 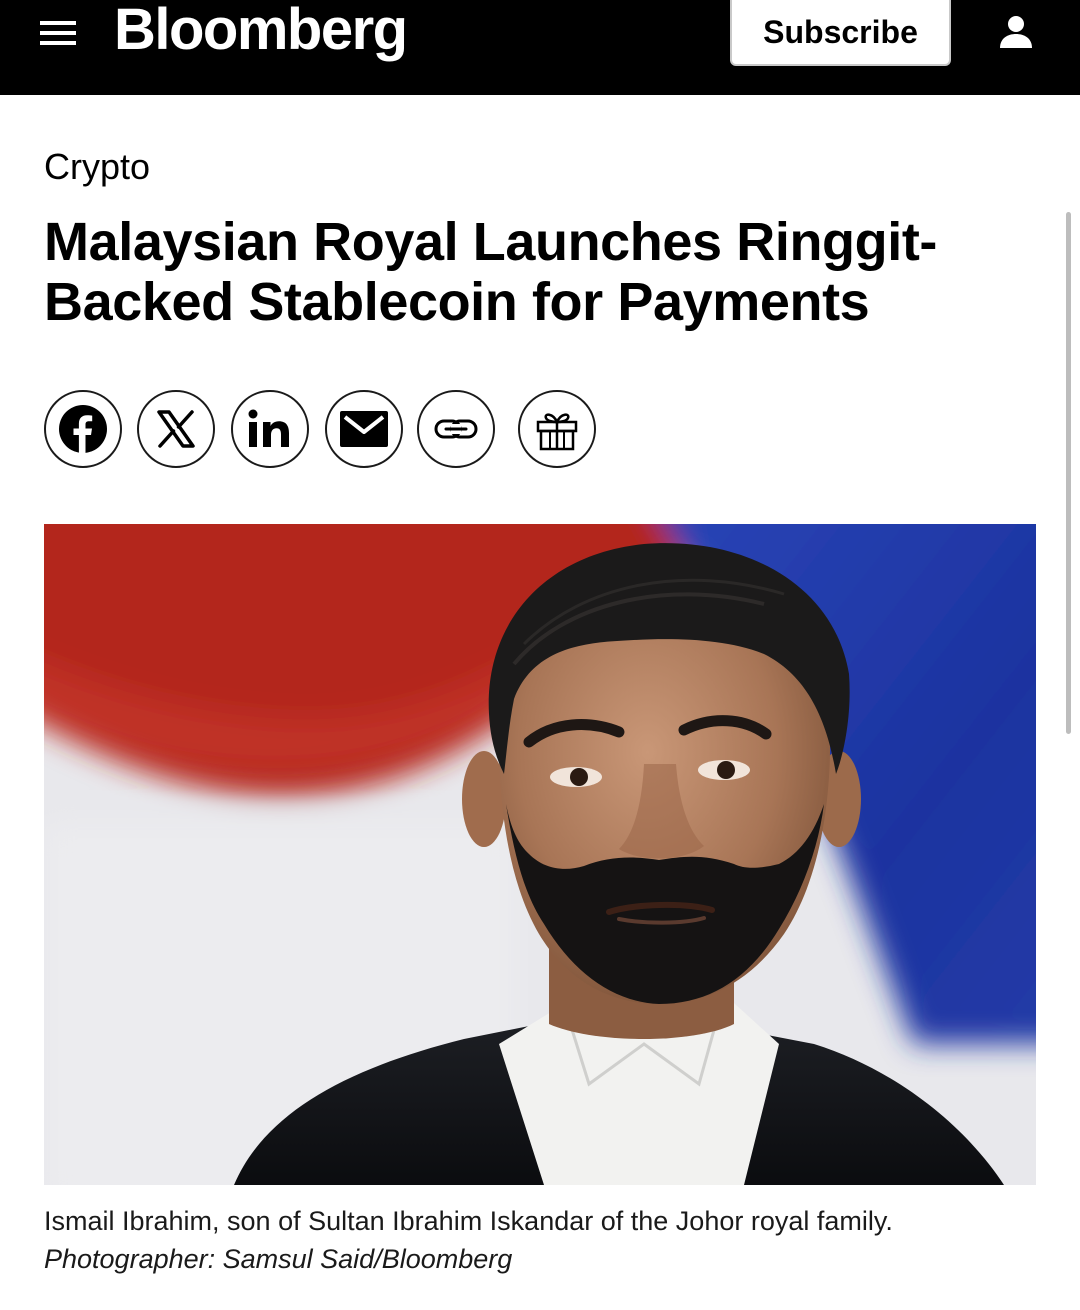 What do you see at coordinates (278, 1259) in the screenshot?
I see `photo-credit: Photographer: Samsul Said/Bloomberg` at bounding box center [278, 1259].